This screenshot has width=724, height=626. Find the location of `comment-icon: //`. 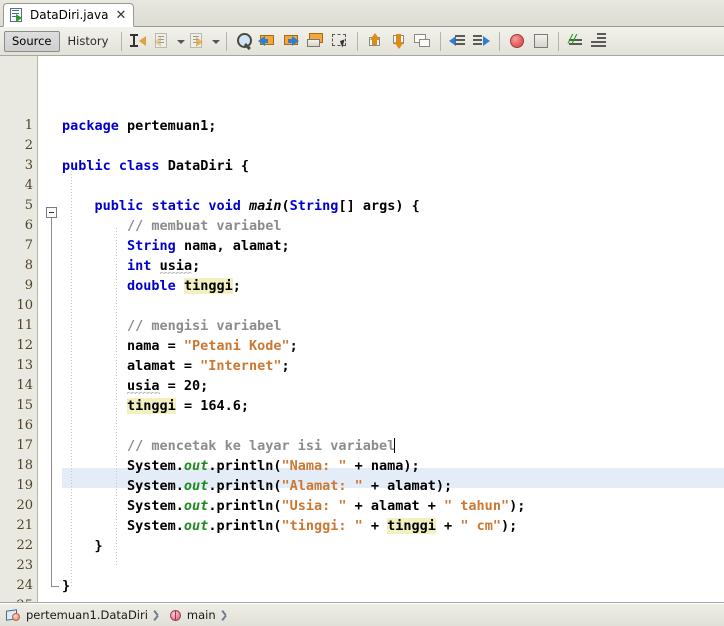

comment-icon: // is located at coordinates (576, 41).